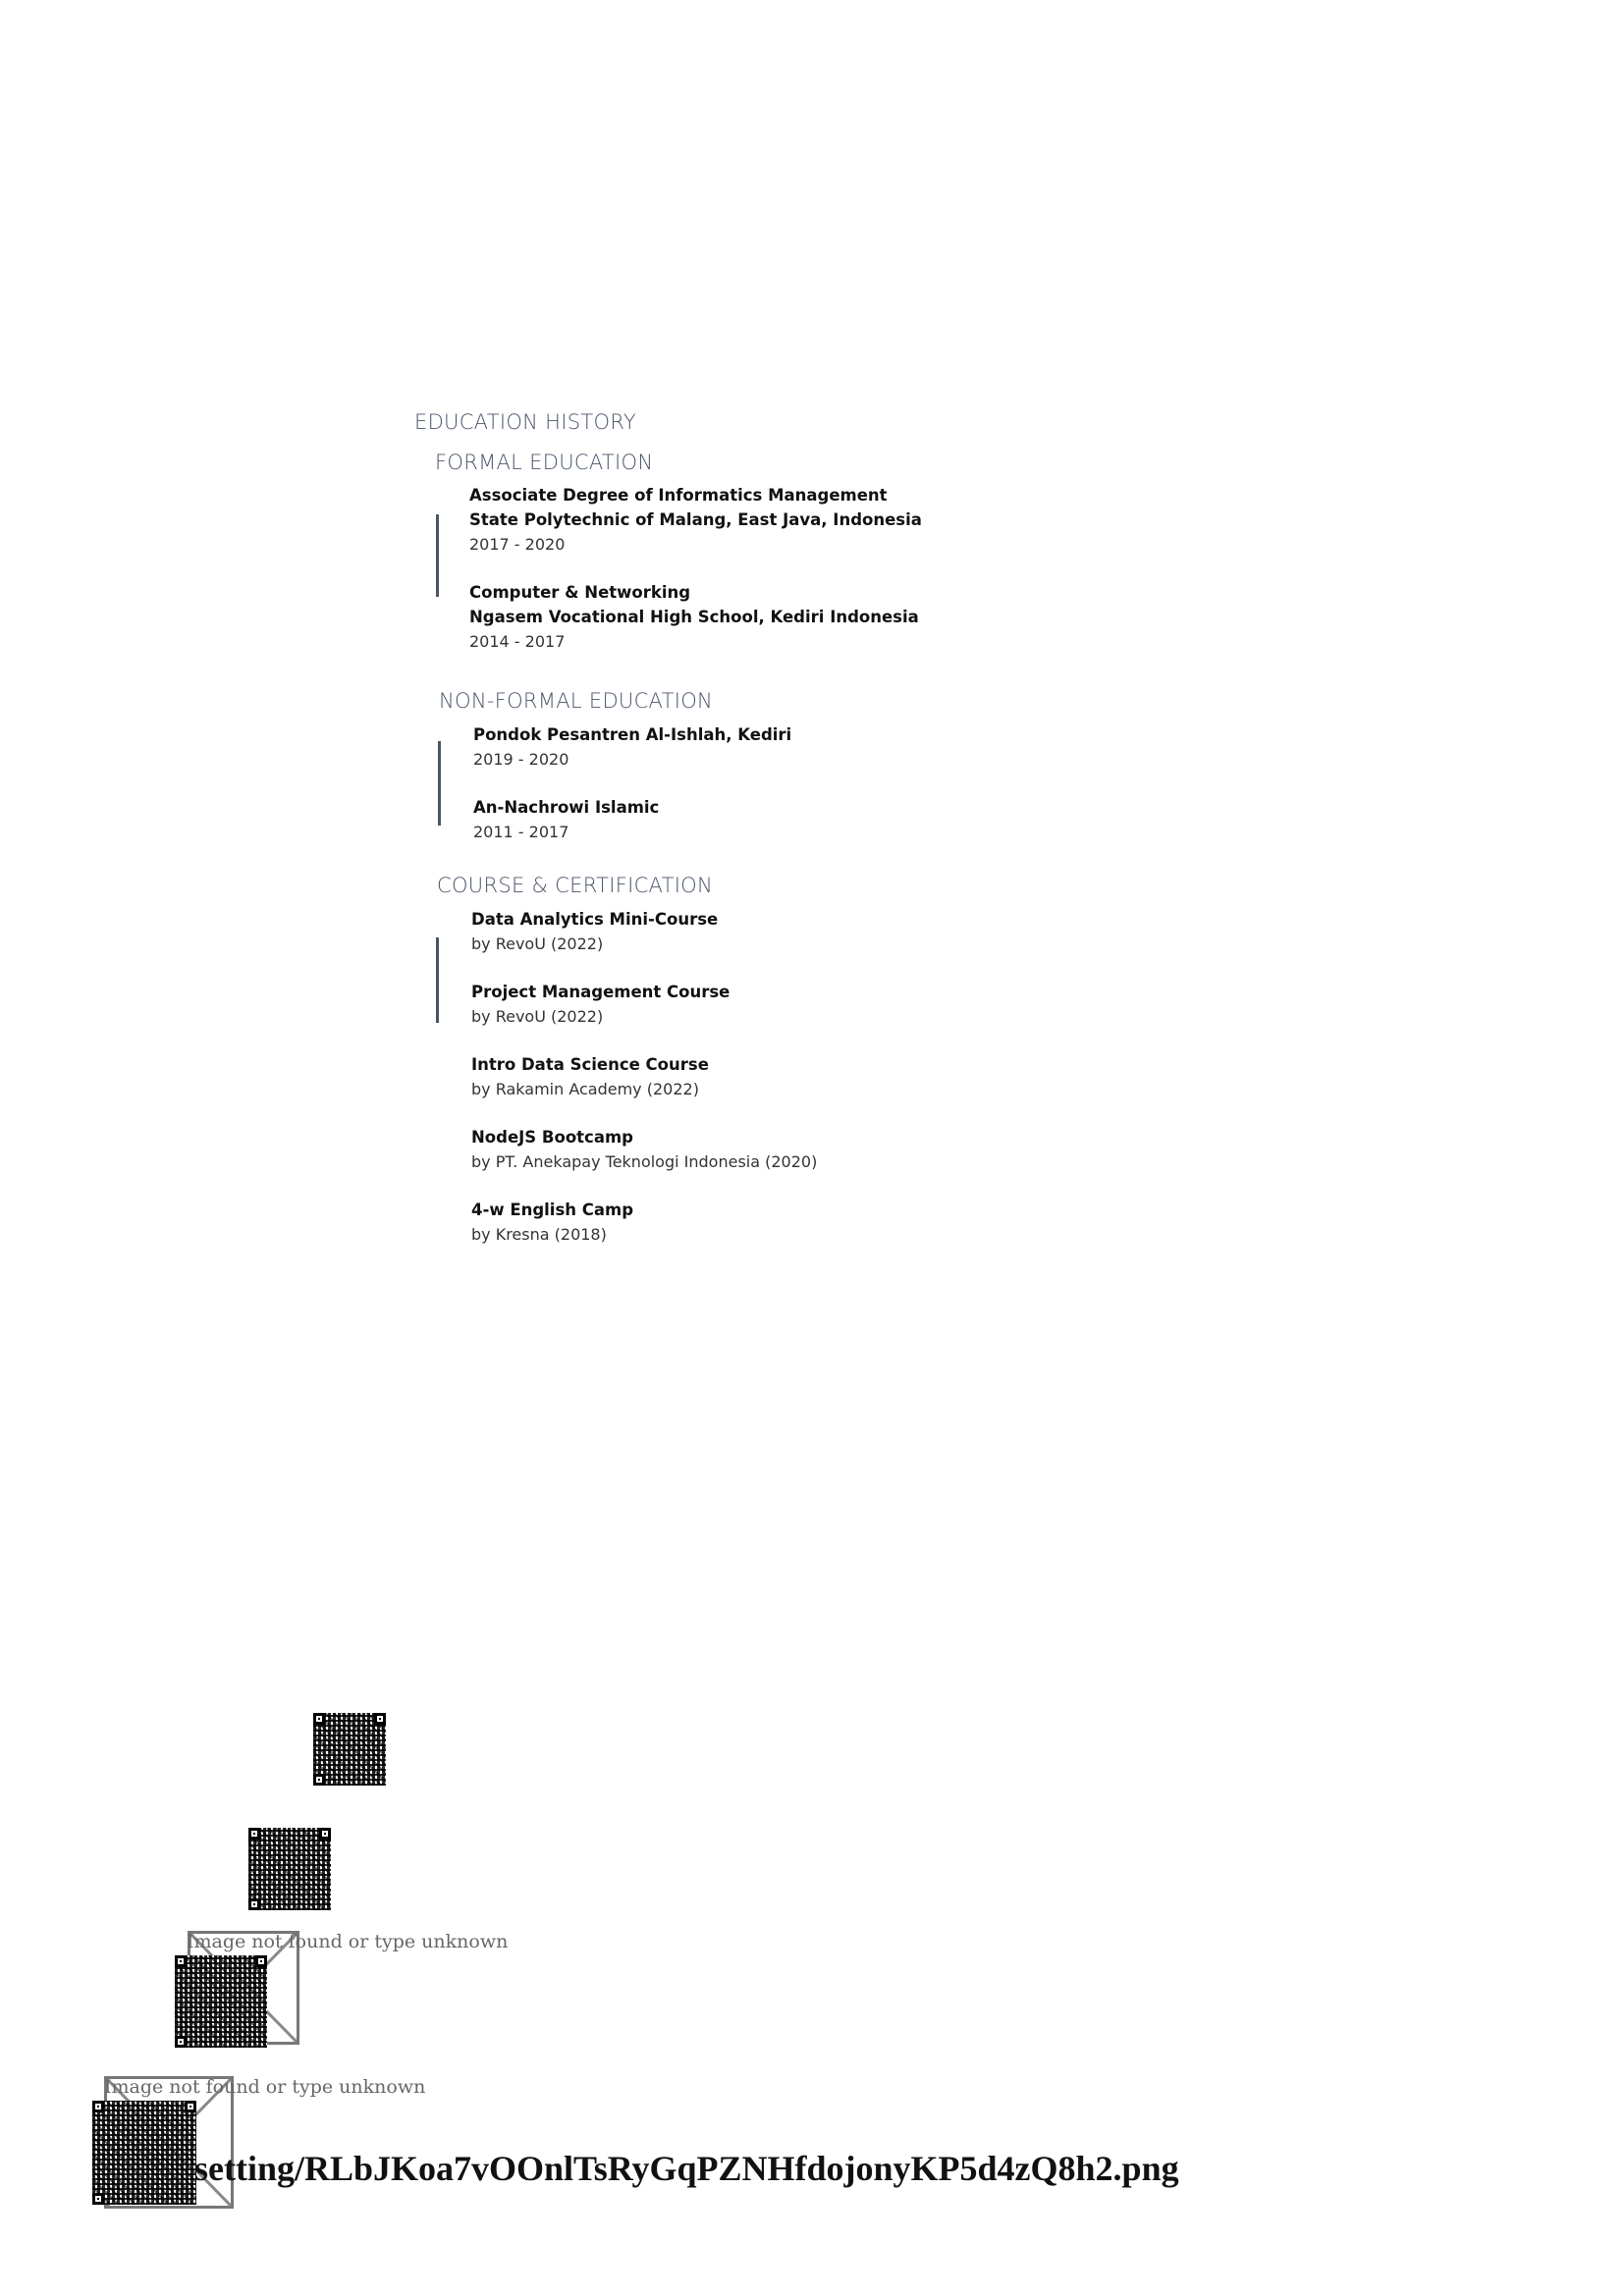  What do you see at coordinates (517, 544) in the screenshot?
I see `entry-years: 2017 - 2020` at bounding box center [517, 544].